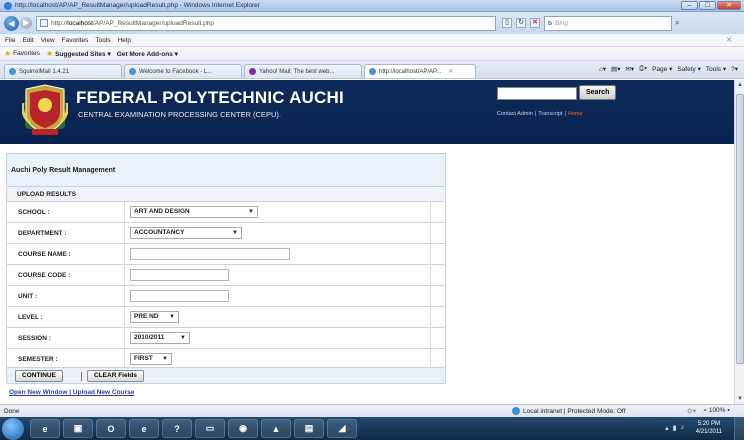  I want to click on command-bar: ⌂▾ ▤▾ ✉▾ ⎙▾ Page ▾ Safety ▾ Tools ▾ ?▾, so click(668, 69).